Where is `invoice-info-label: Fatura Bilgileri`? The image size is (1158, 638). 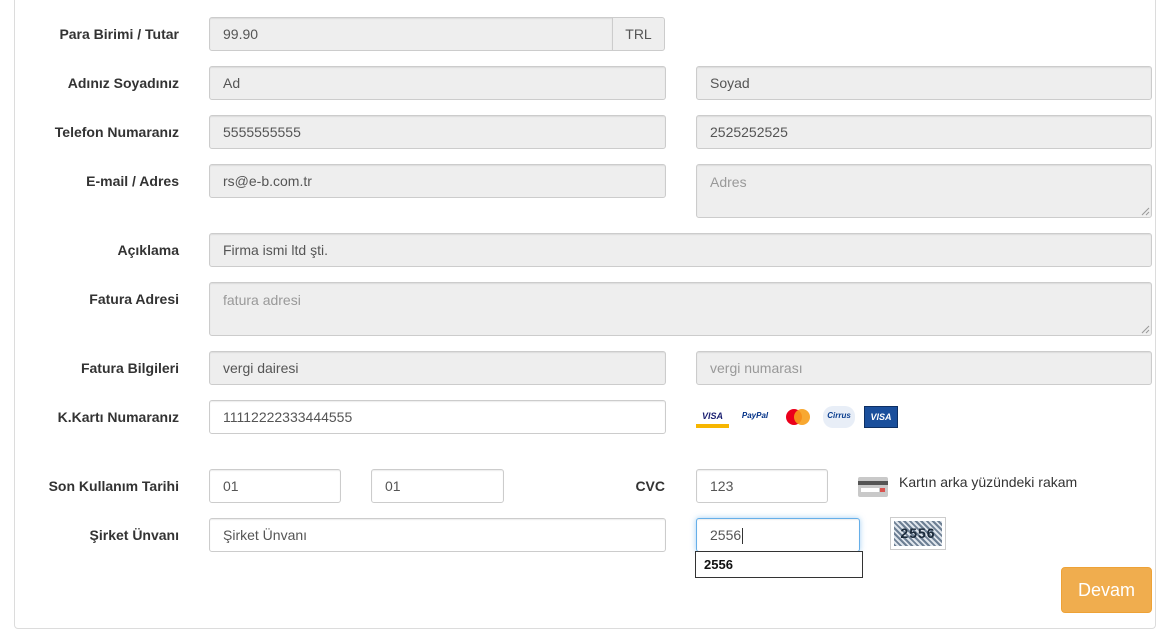
invoice-info-label: Fatura Bilgileri is located at coordinates (129, 368).